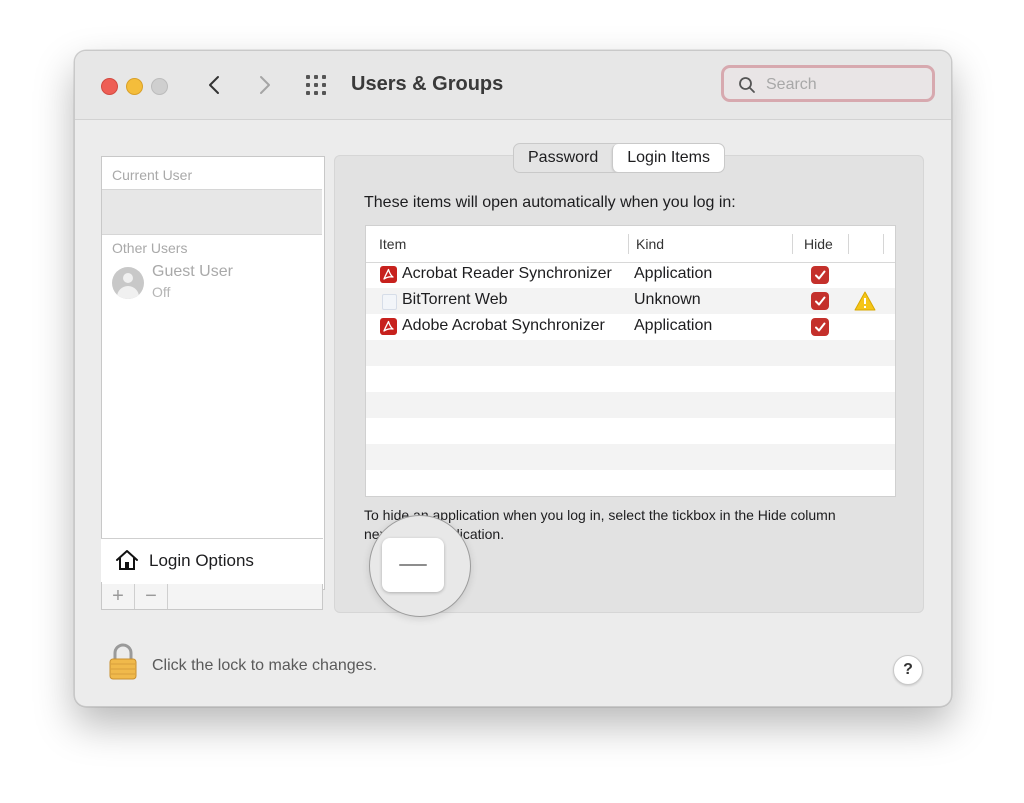 Image resolution: width=1024 pixels, height=803 pixels. Describe the element at coordinates (151, 596) in the screenshot. I see `remove-user-button: −` at that location.